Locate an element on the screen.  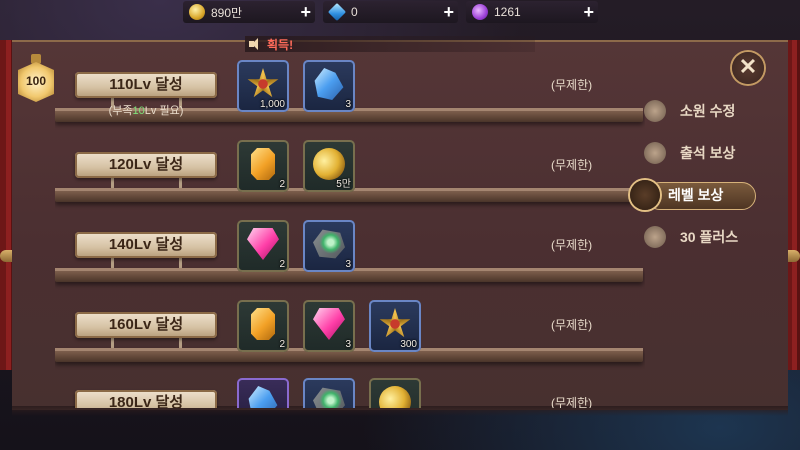
level-goal-sign: 140Lv 달성 is located at coordinates (146, 245).